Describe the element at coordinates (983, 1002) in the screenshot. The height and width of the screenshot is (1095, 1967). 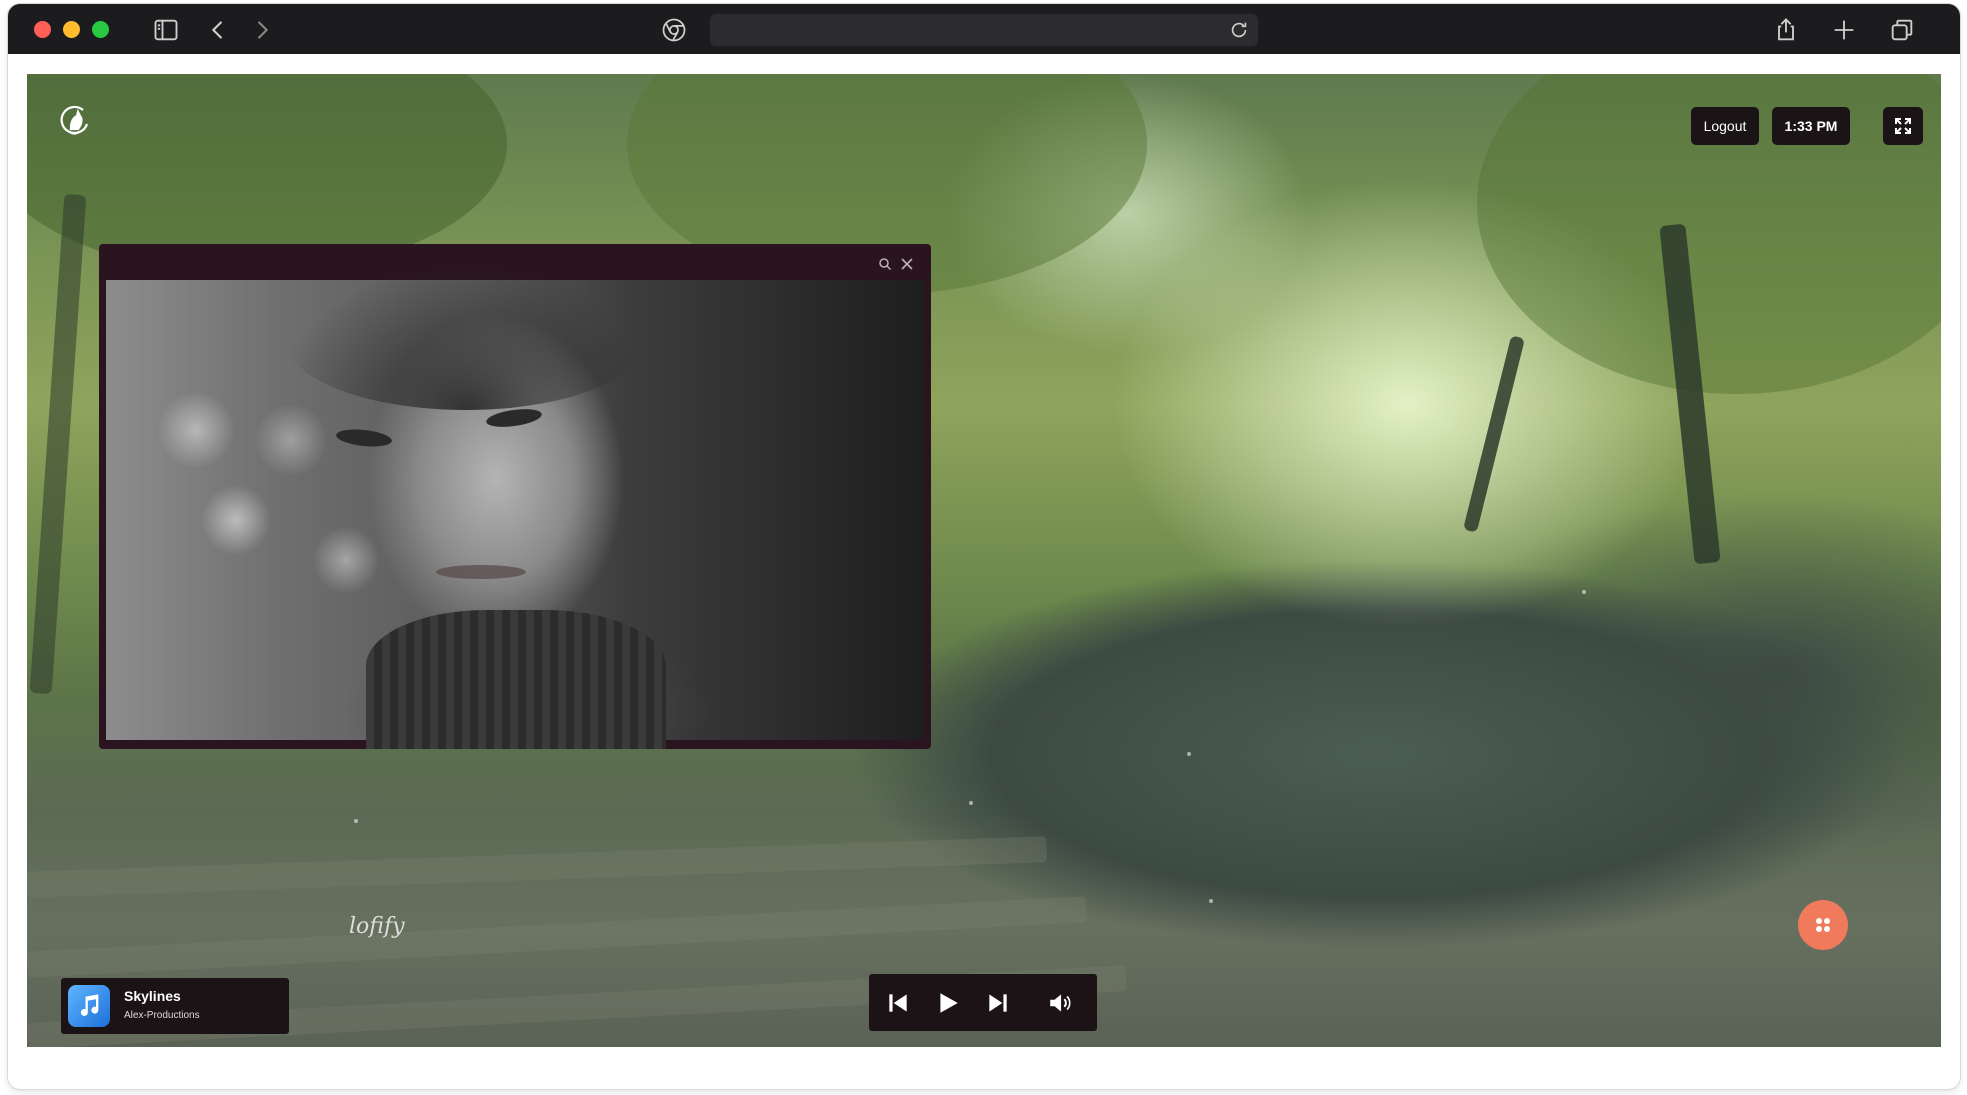
I see `player-controls` at that location.